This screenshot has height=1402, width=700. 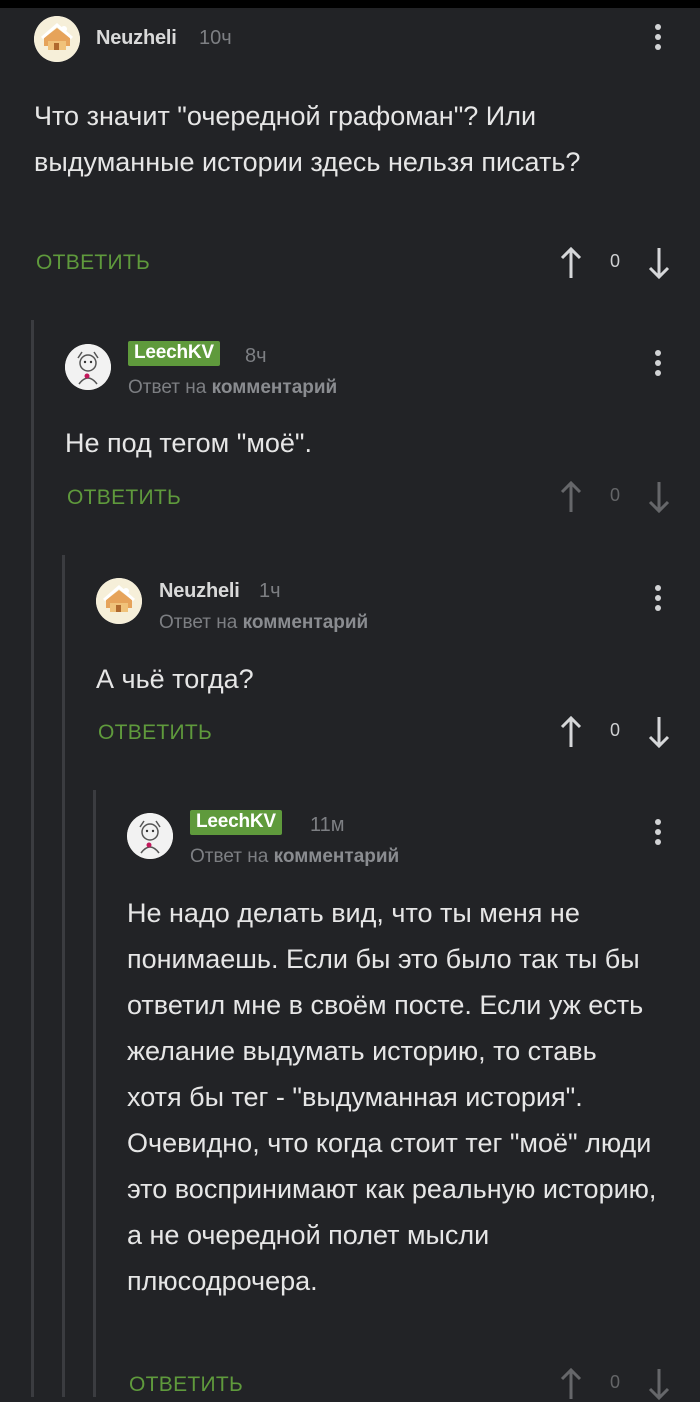 I want to click on status-bar-edge, so click(x=350, y=4).